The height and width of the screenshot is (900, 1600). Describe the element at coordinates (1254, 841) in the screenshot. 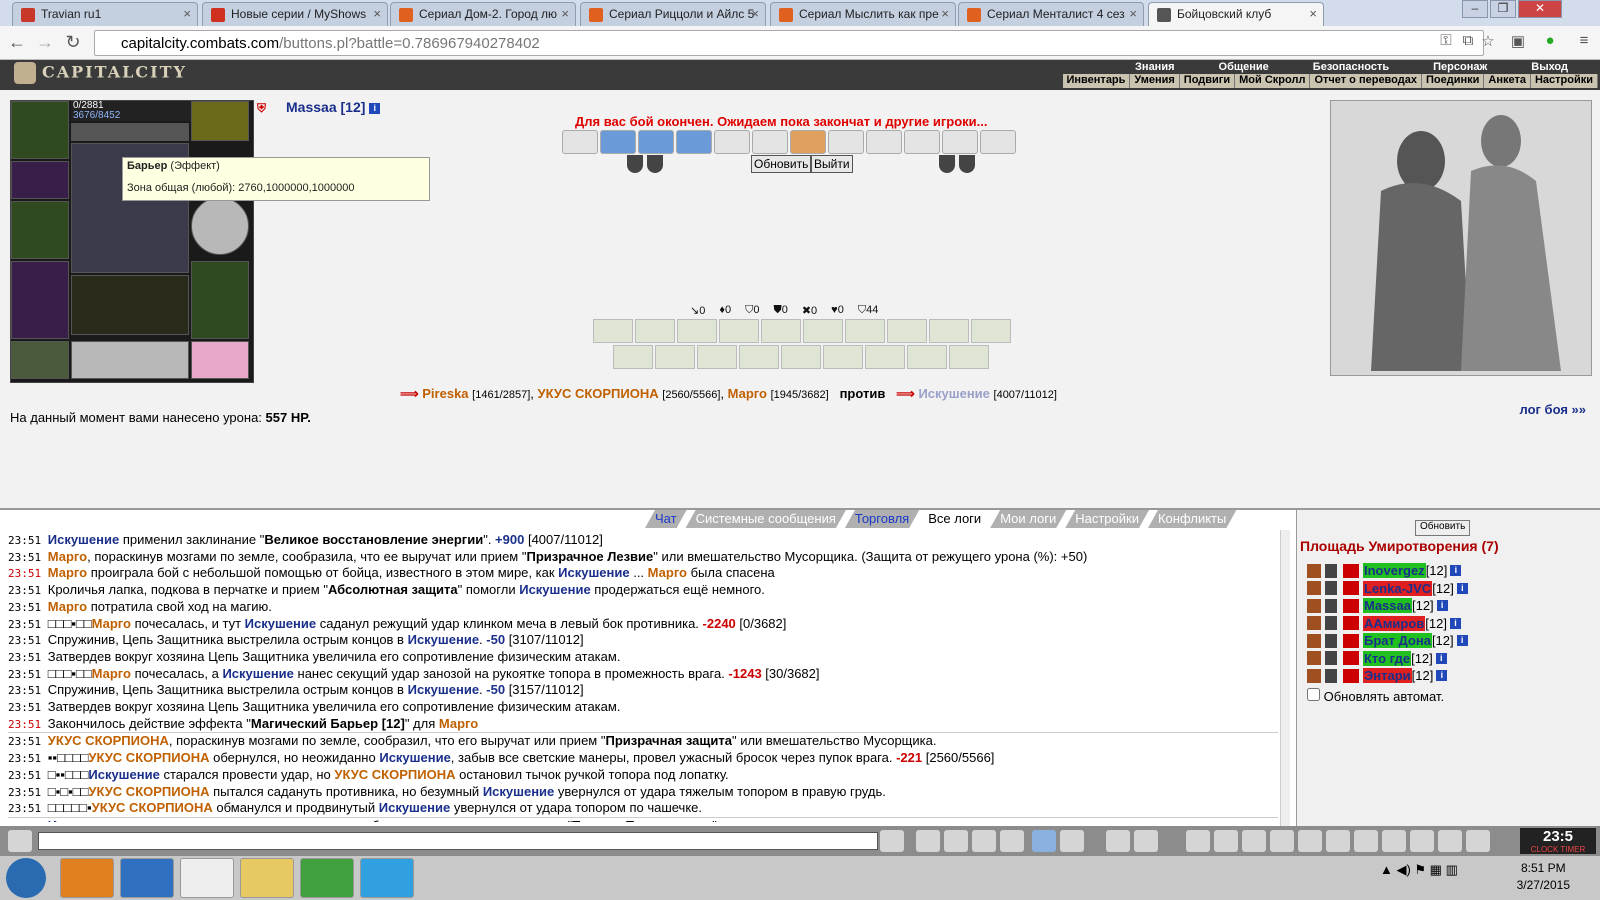

I see `potion-icon` at that location.